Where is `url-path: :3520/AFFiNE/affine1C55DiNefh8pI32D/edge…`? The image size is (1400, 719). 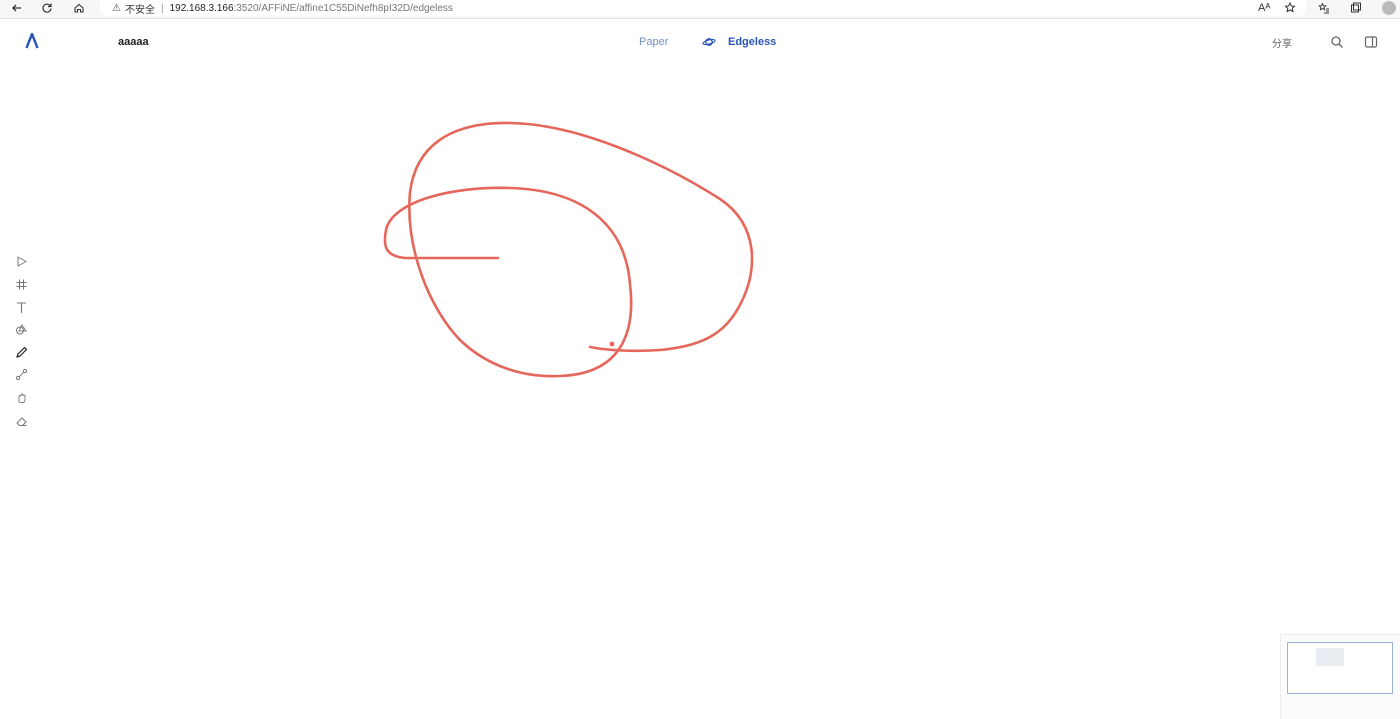
url-path: :3520/AFFiNE/affine1C55DiNefh8pI32D/edge… is located at coordinates (343, 8).